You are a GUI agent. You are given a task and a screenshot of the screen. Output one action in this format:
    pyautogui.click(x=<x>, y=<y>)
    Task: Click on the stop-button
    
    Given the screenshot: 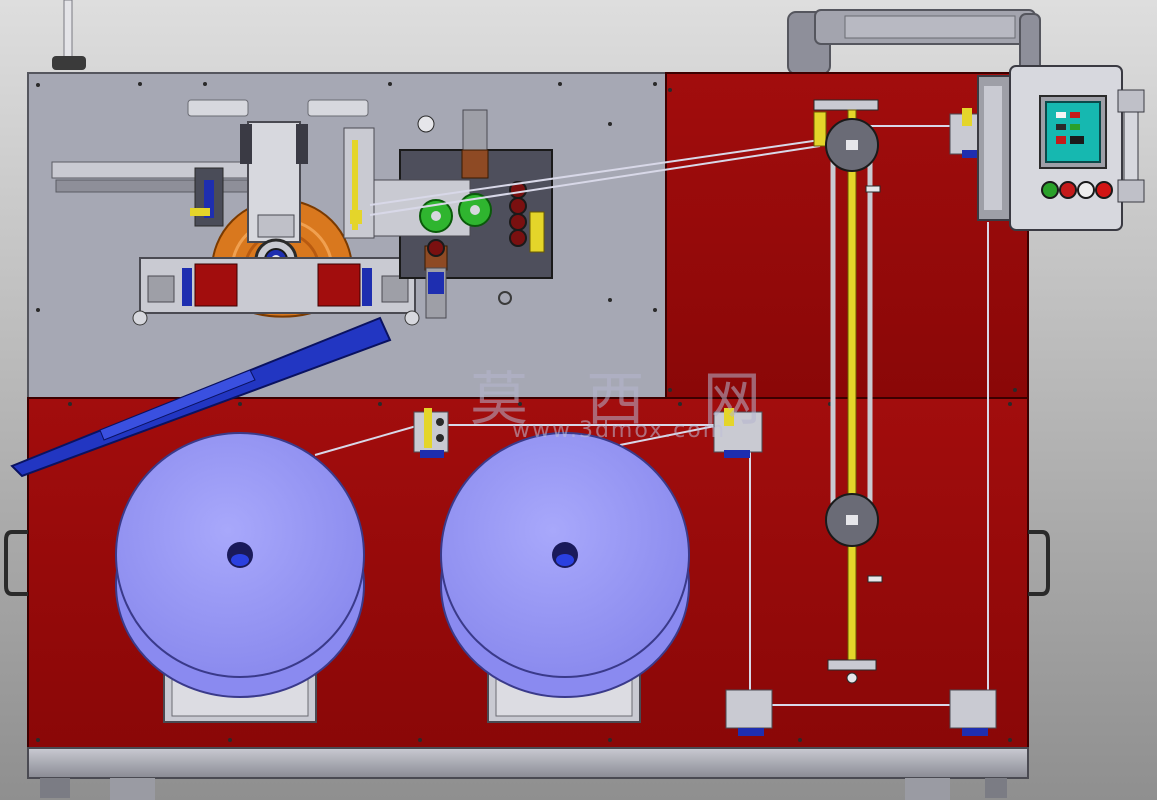 What is the action you would take?
    pyautogui.click(x=1068, y=190)
    